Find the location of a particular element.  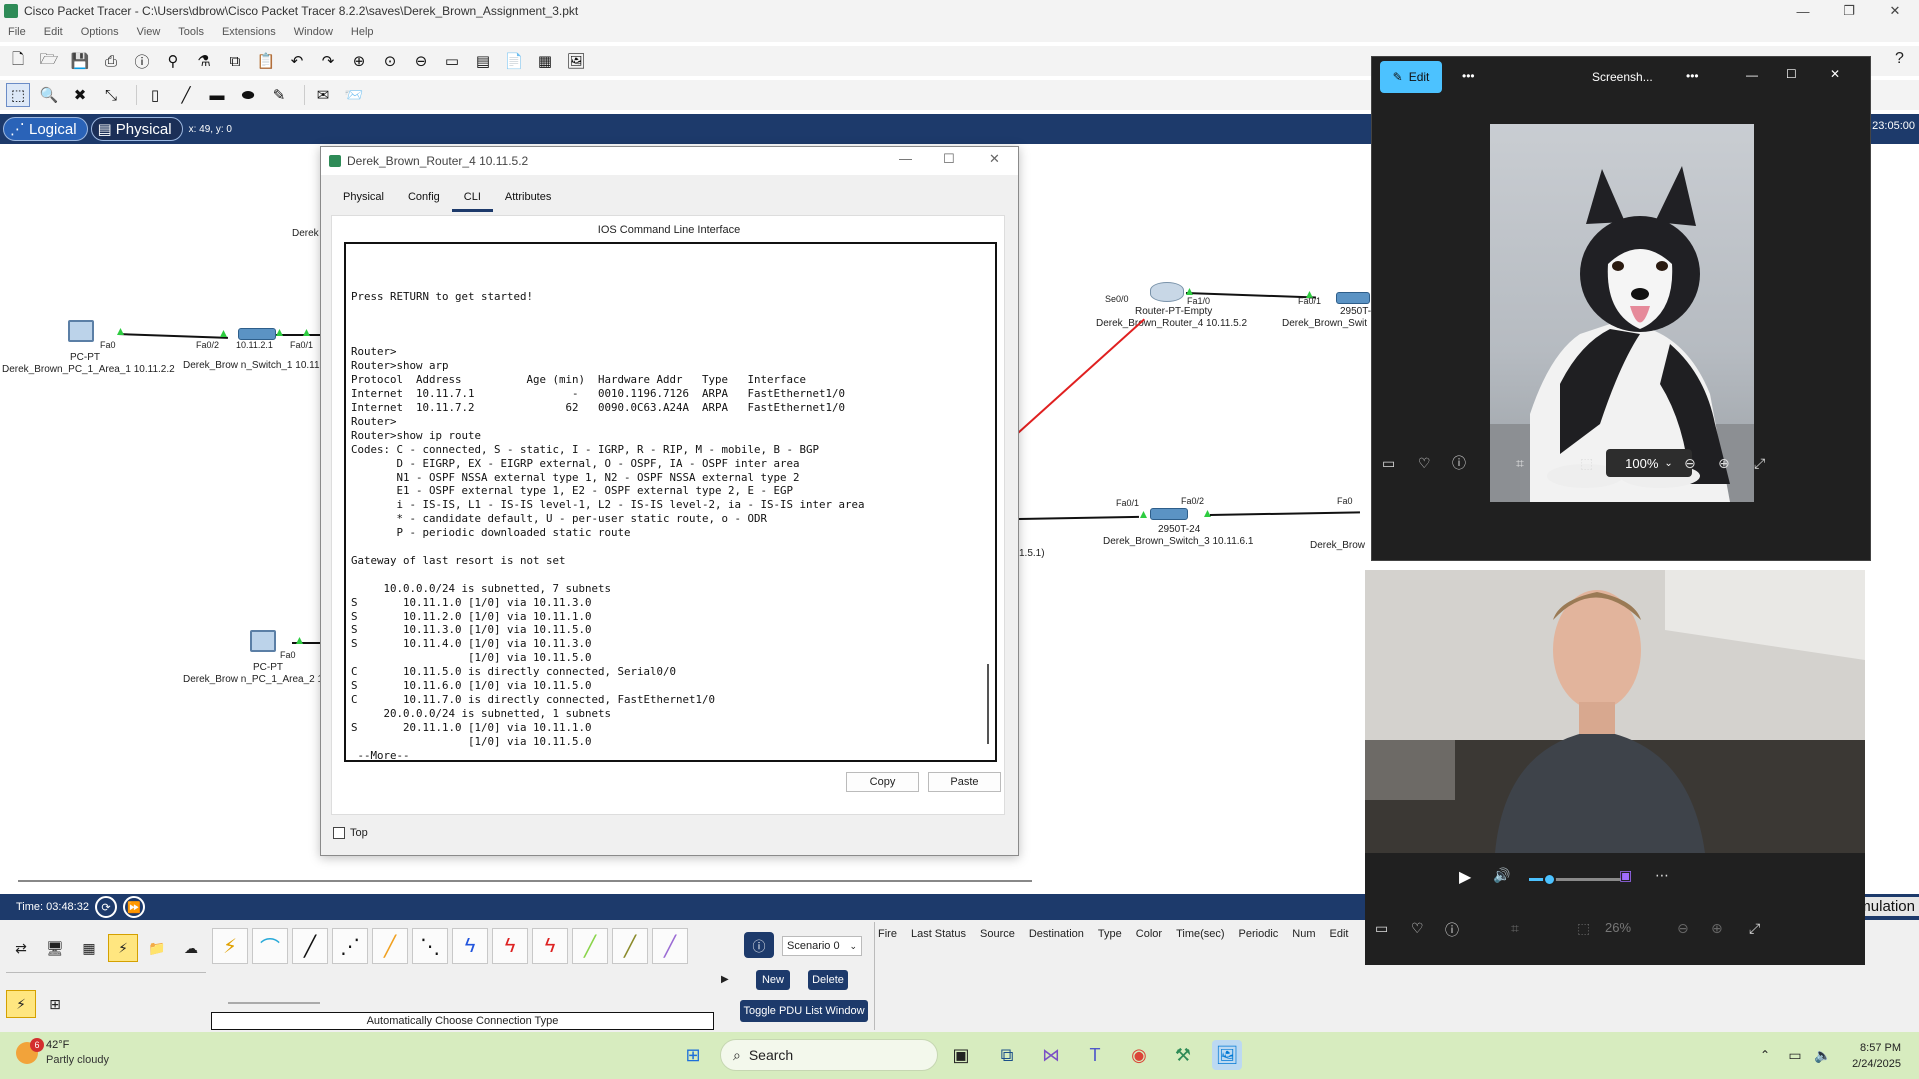

console-cable-icon: ⌒ is located at coordinates (270, 946).